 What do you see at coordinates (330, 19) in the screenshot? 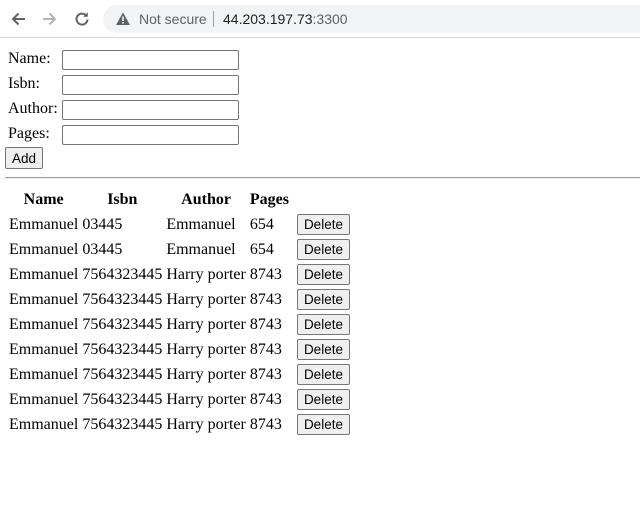
I see `url-port: :3300` at bounding box center [330, 19].